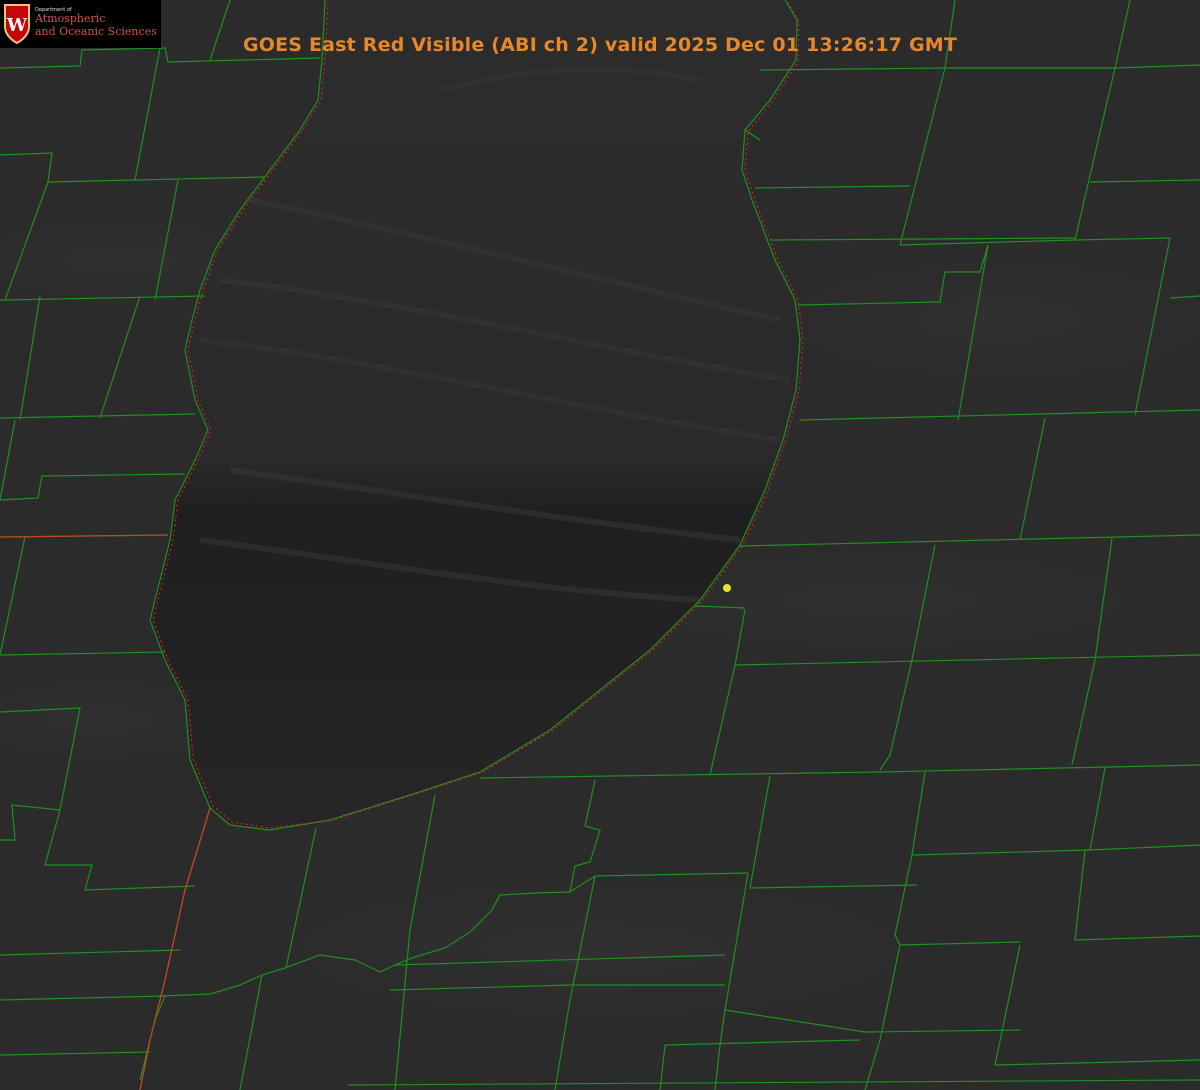  Describe the element at coordinates (727, 588) in the screenshot. I see `location-marker` at that location.